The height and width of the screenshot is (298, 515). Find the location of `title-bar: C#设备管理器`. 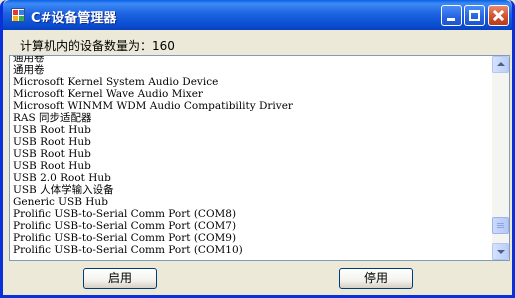

title-bar: C#设备管理器 is located at coordinates (257, 15).